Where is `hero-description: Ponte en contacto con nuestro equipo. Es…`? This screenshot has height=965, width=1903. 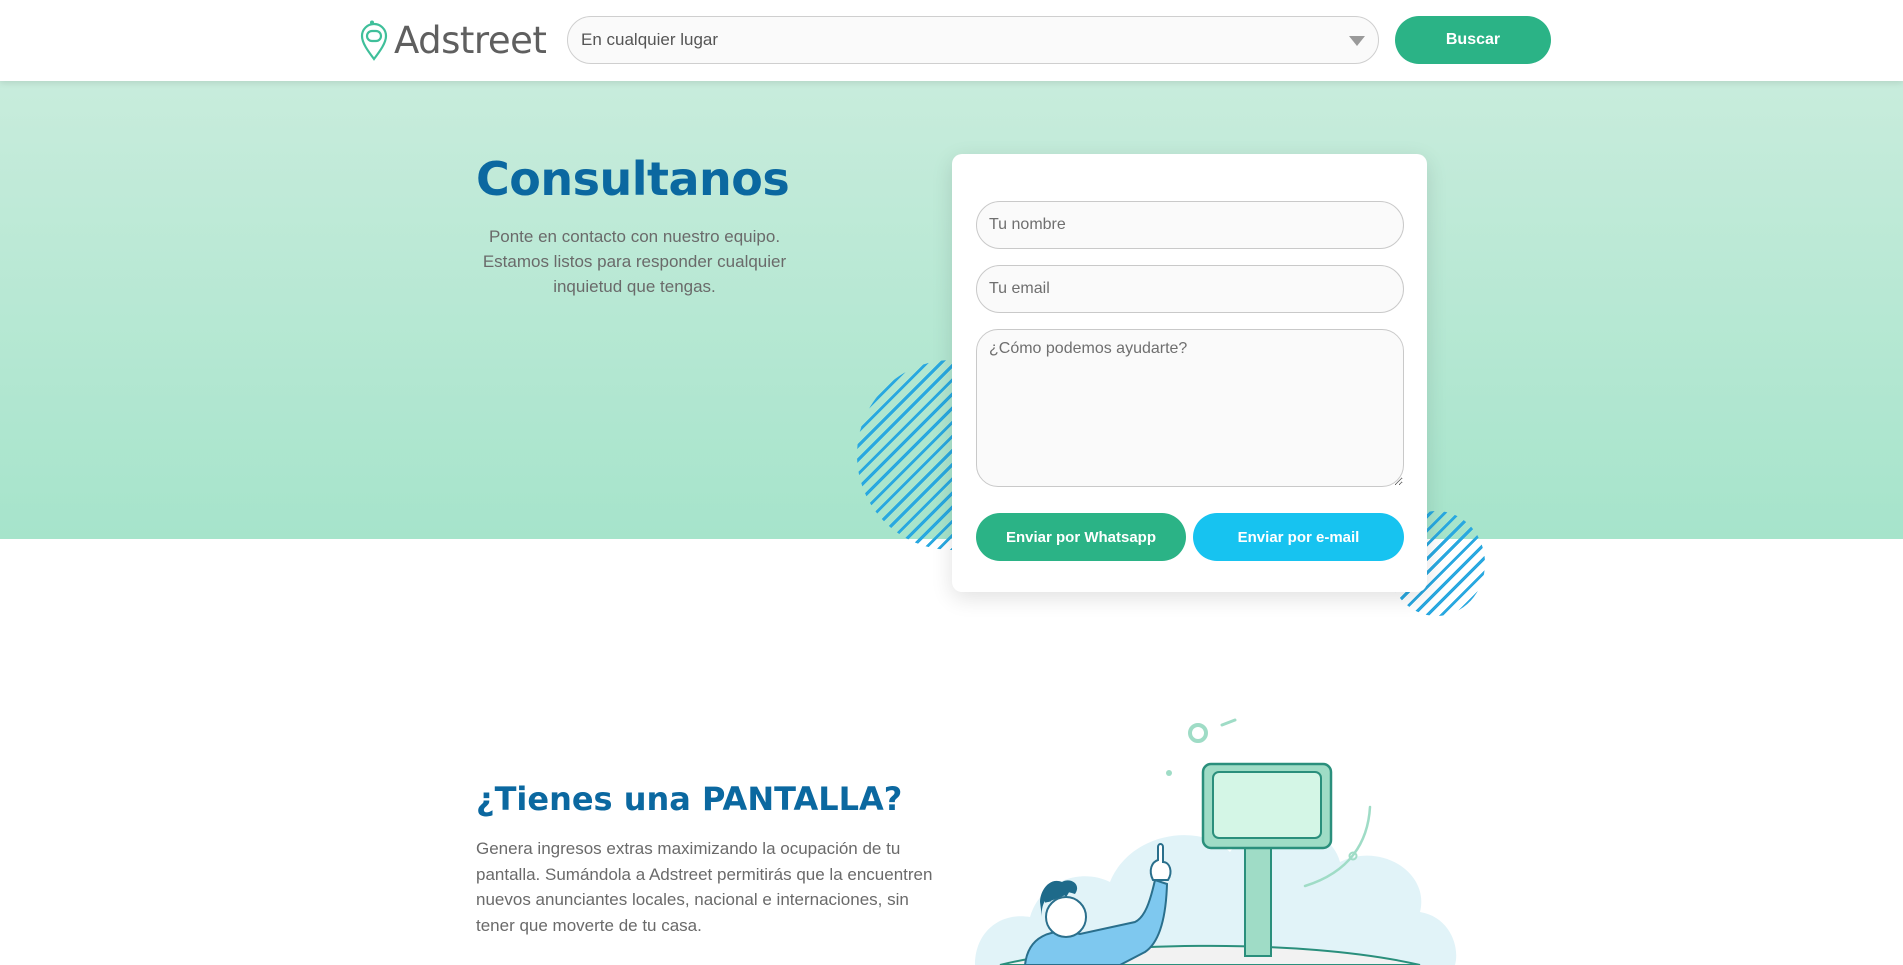
hero-description: Ponte en contacto con nuestro equipo. Es… is located at coordinates (634, 261).